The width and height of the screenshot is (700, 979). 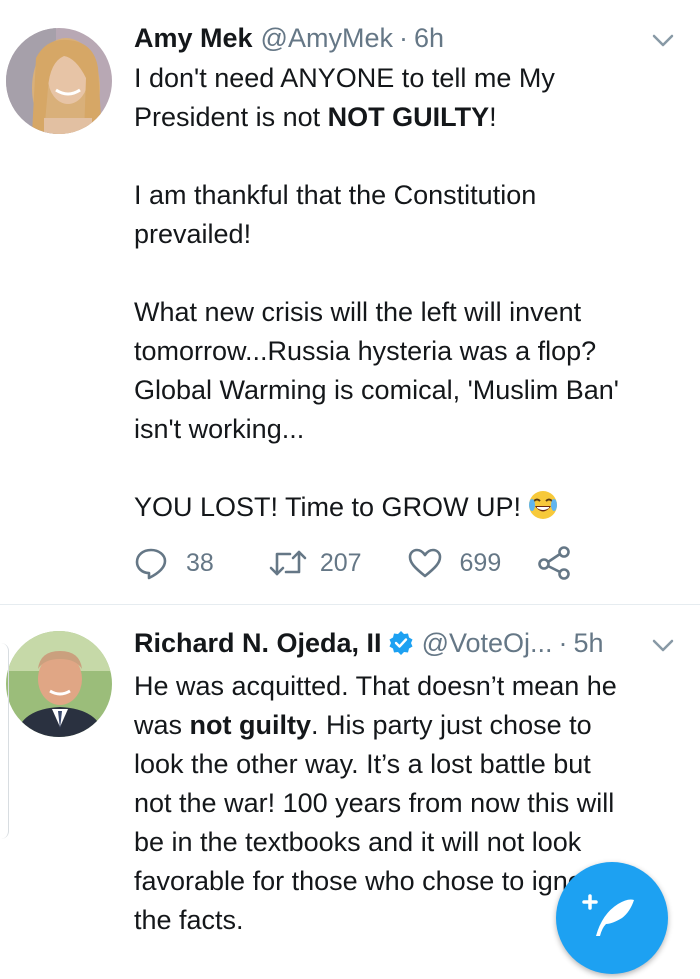 What do you see at coordinates (340, 562) in the screenshot?
I see `retweet-count: 207` at bounding box center [340, 562].